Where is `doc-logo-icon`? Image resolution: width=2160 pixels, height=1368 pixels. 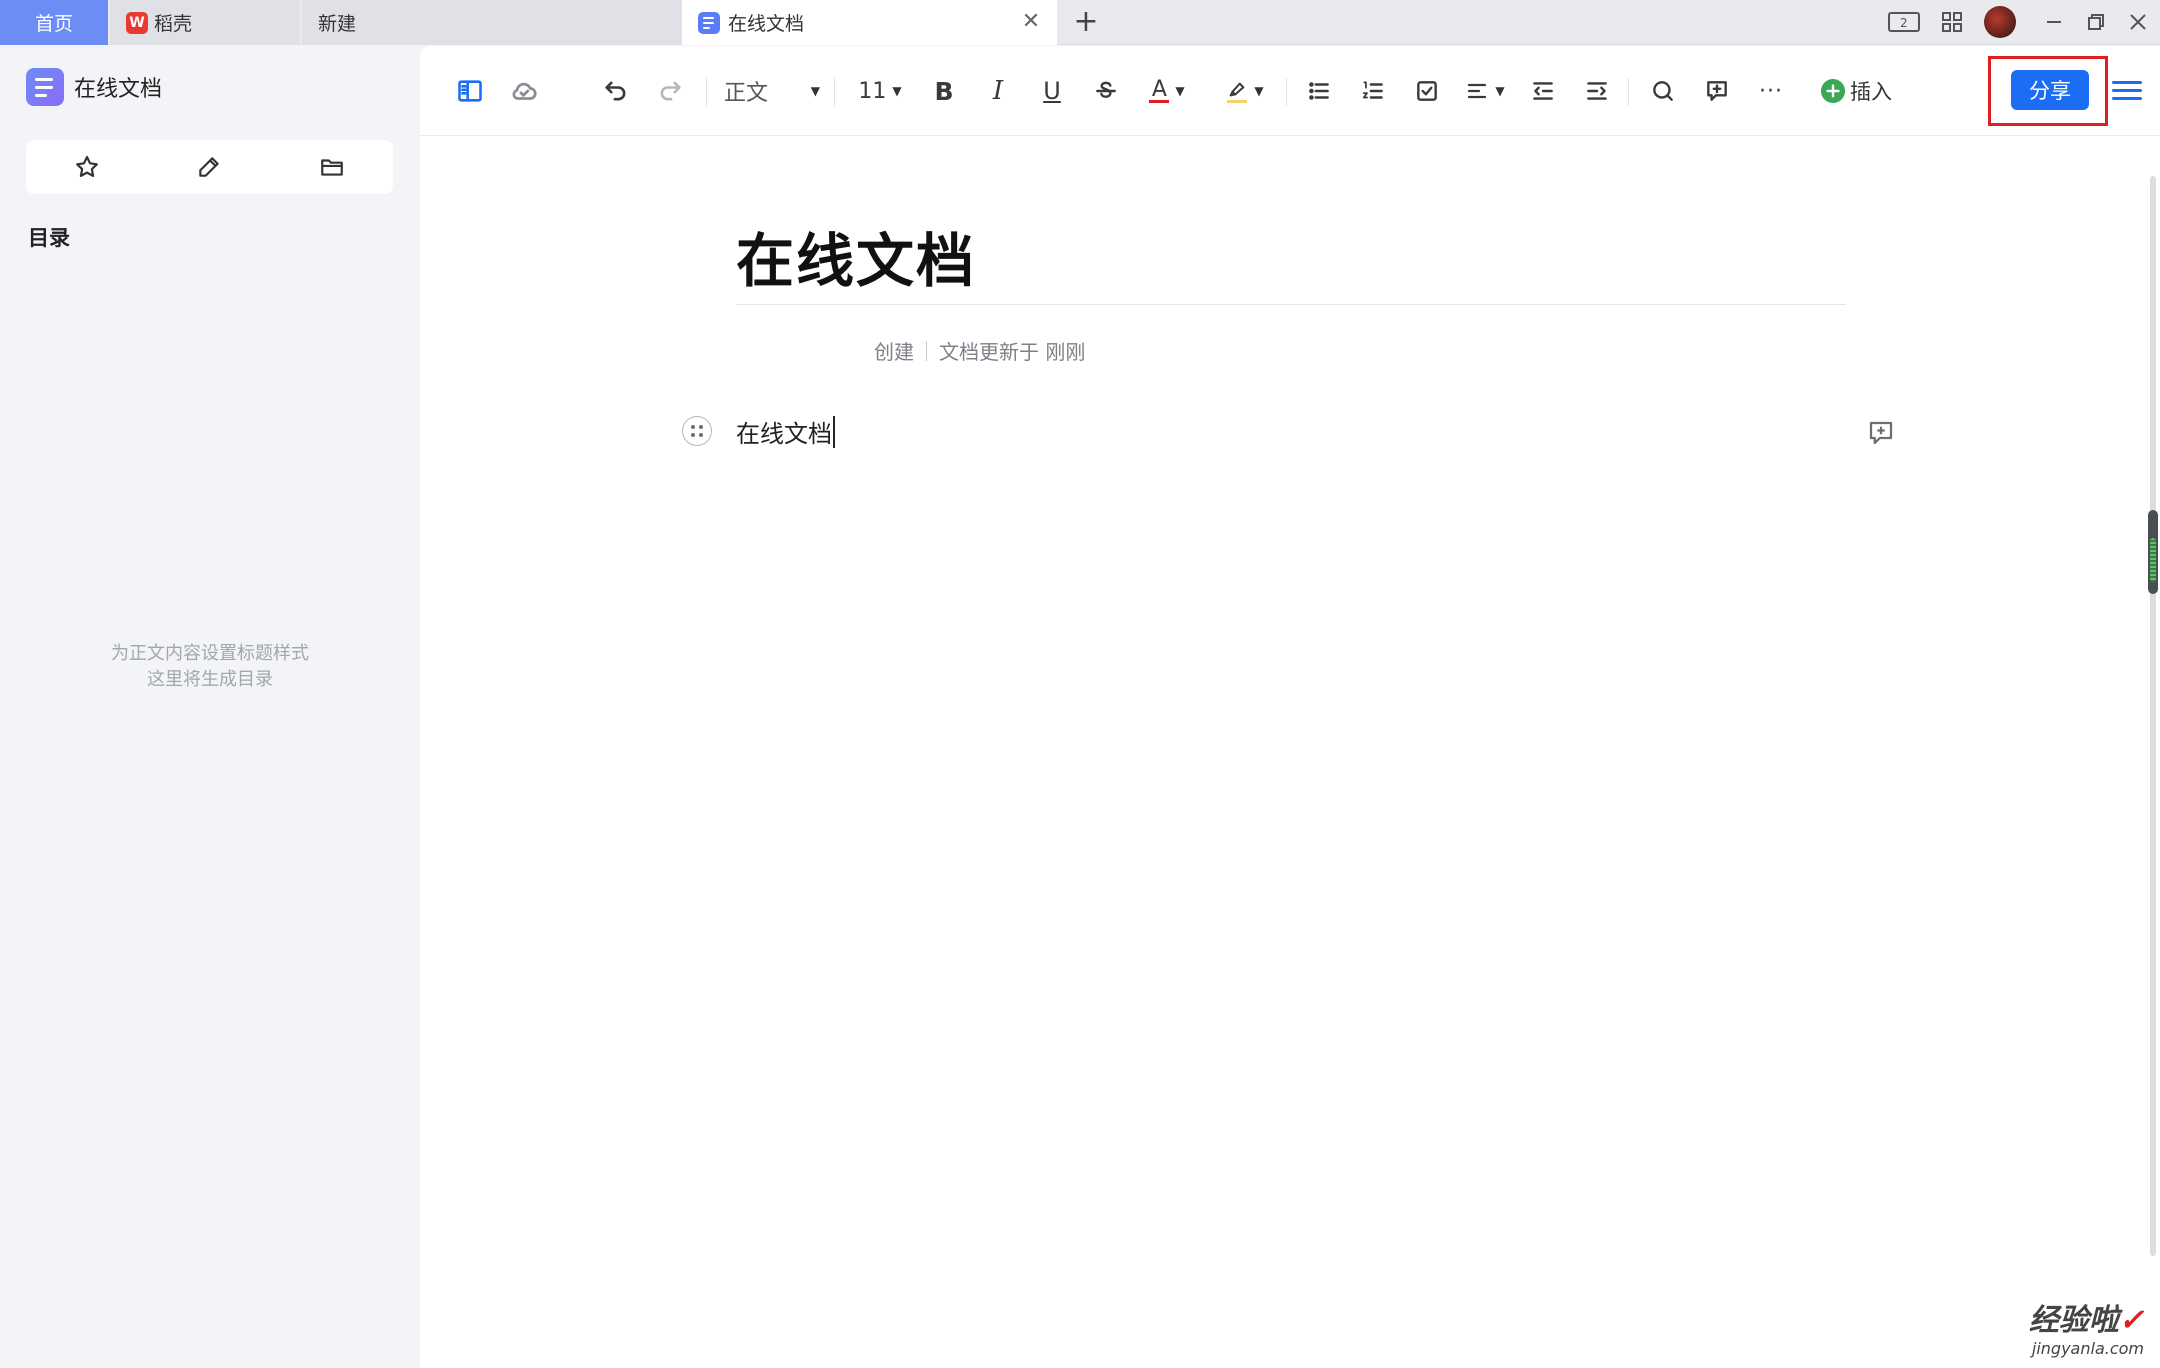 doc-logo-icon is located at coordinates (45, 87).